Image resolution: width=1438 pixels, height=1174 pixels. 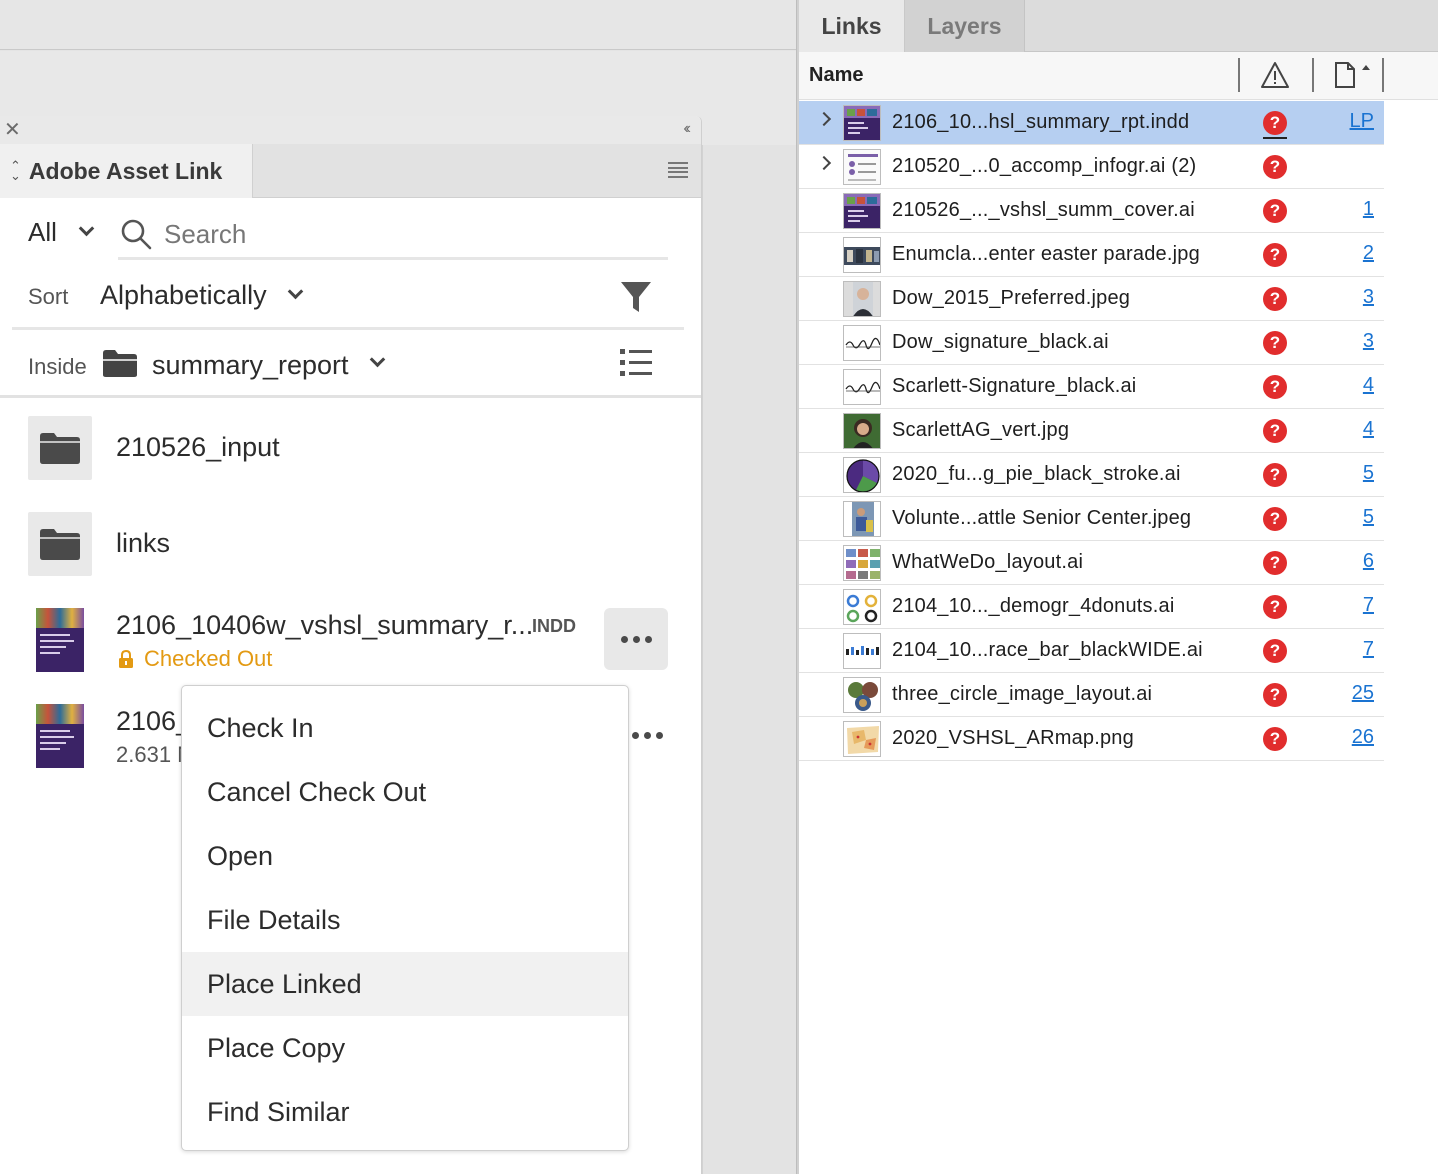 What do you see at coordinates (647, 735) in the screenshot?
I see `more-options-icon` at bounding box center [647, 735].